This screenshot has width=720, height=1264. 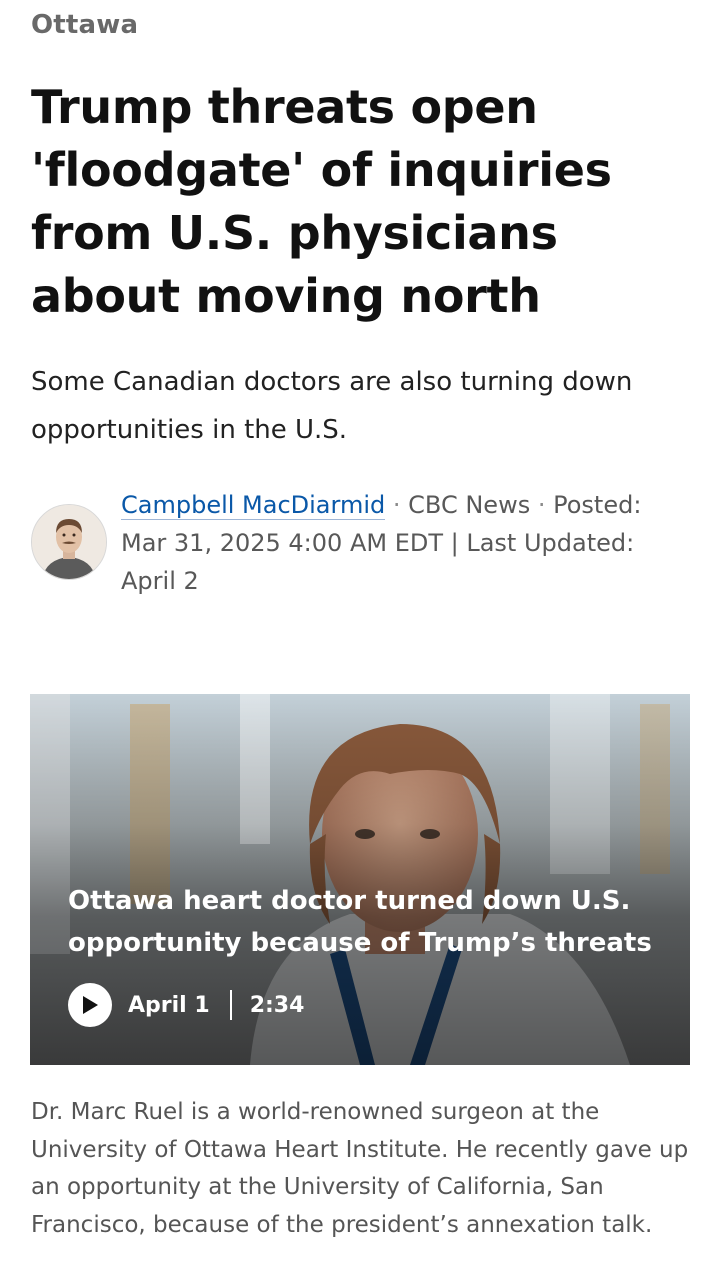 I want to click on section-label: Ottawa, so click(x=84, y=25).